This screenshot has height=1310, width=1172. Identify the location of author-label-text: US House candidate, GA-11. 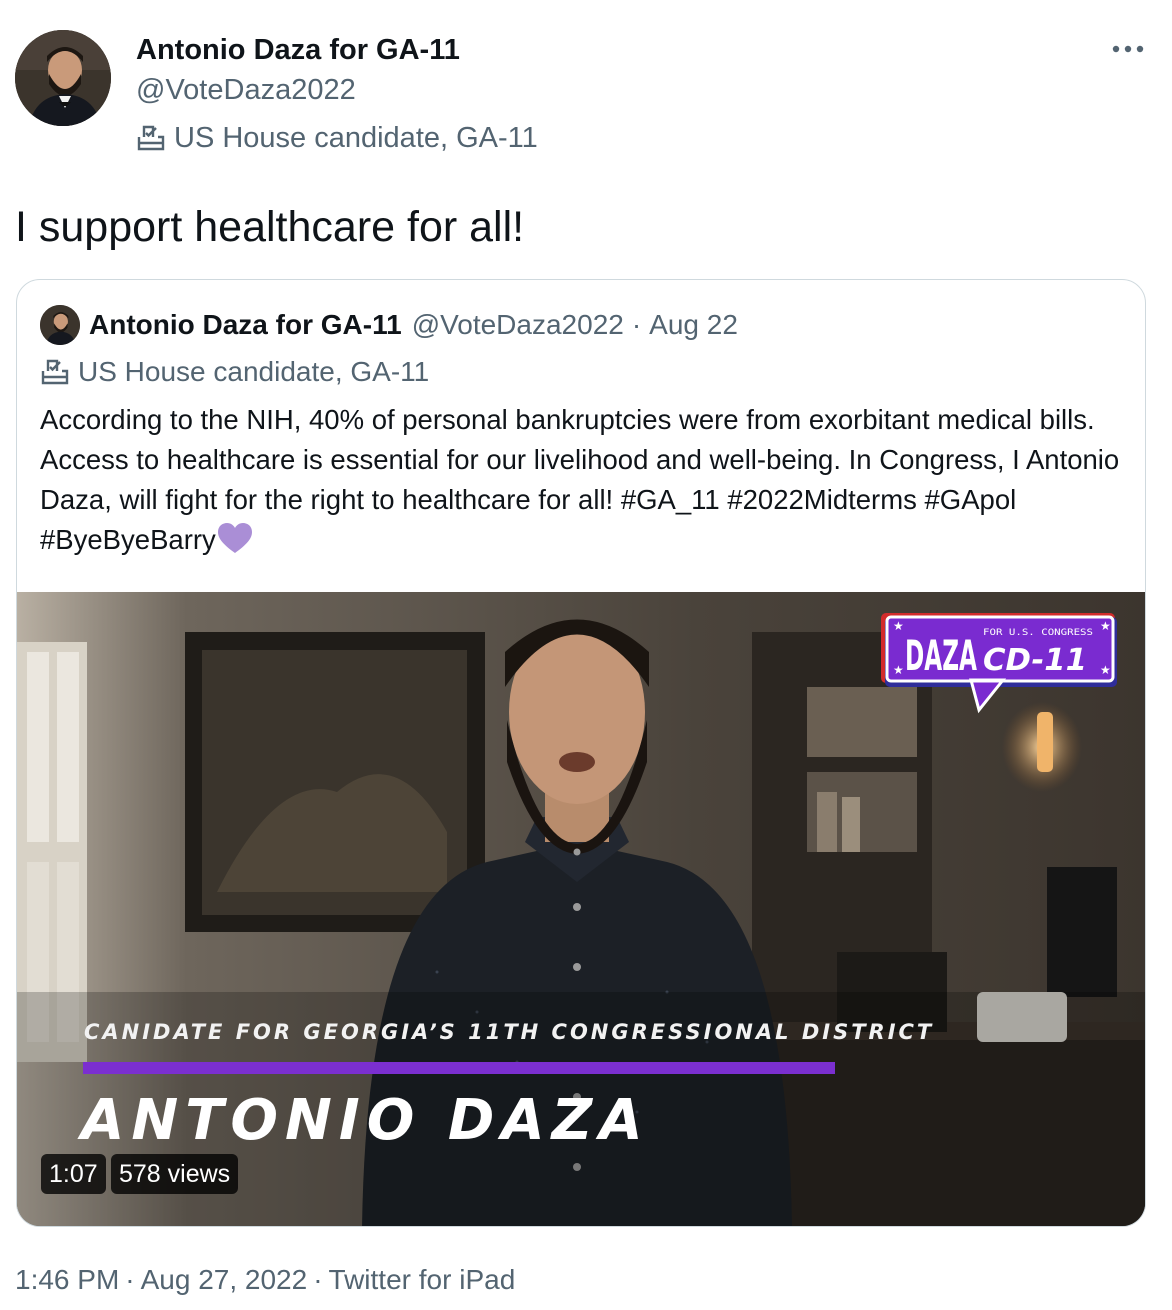
(356, 138).